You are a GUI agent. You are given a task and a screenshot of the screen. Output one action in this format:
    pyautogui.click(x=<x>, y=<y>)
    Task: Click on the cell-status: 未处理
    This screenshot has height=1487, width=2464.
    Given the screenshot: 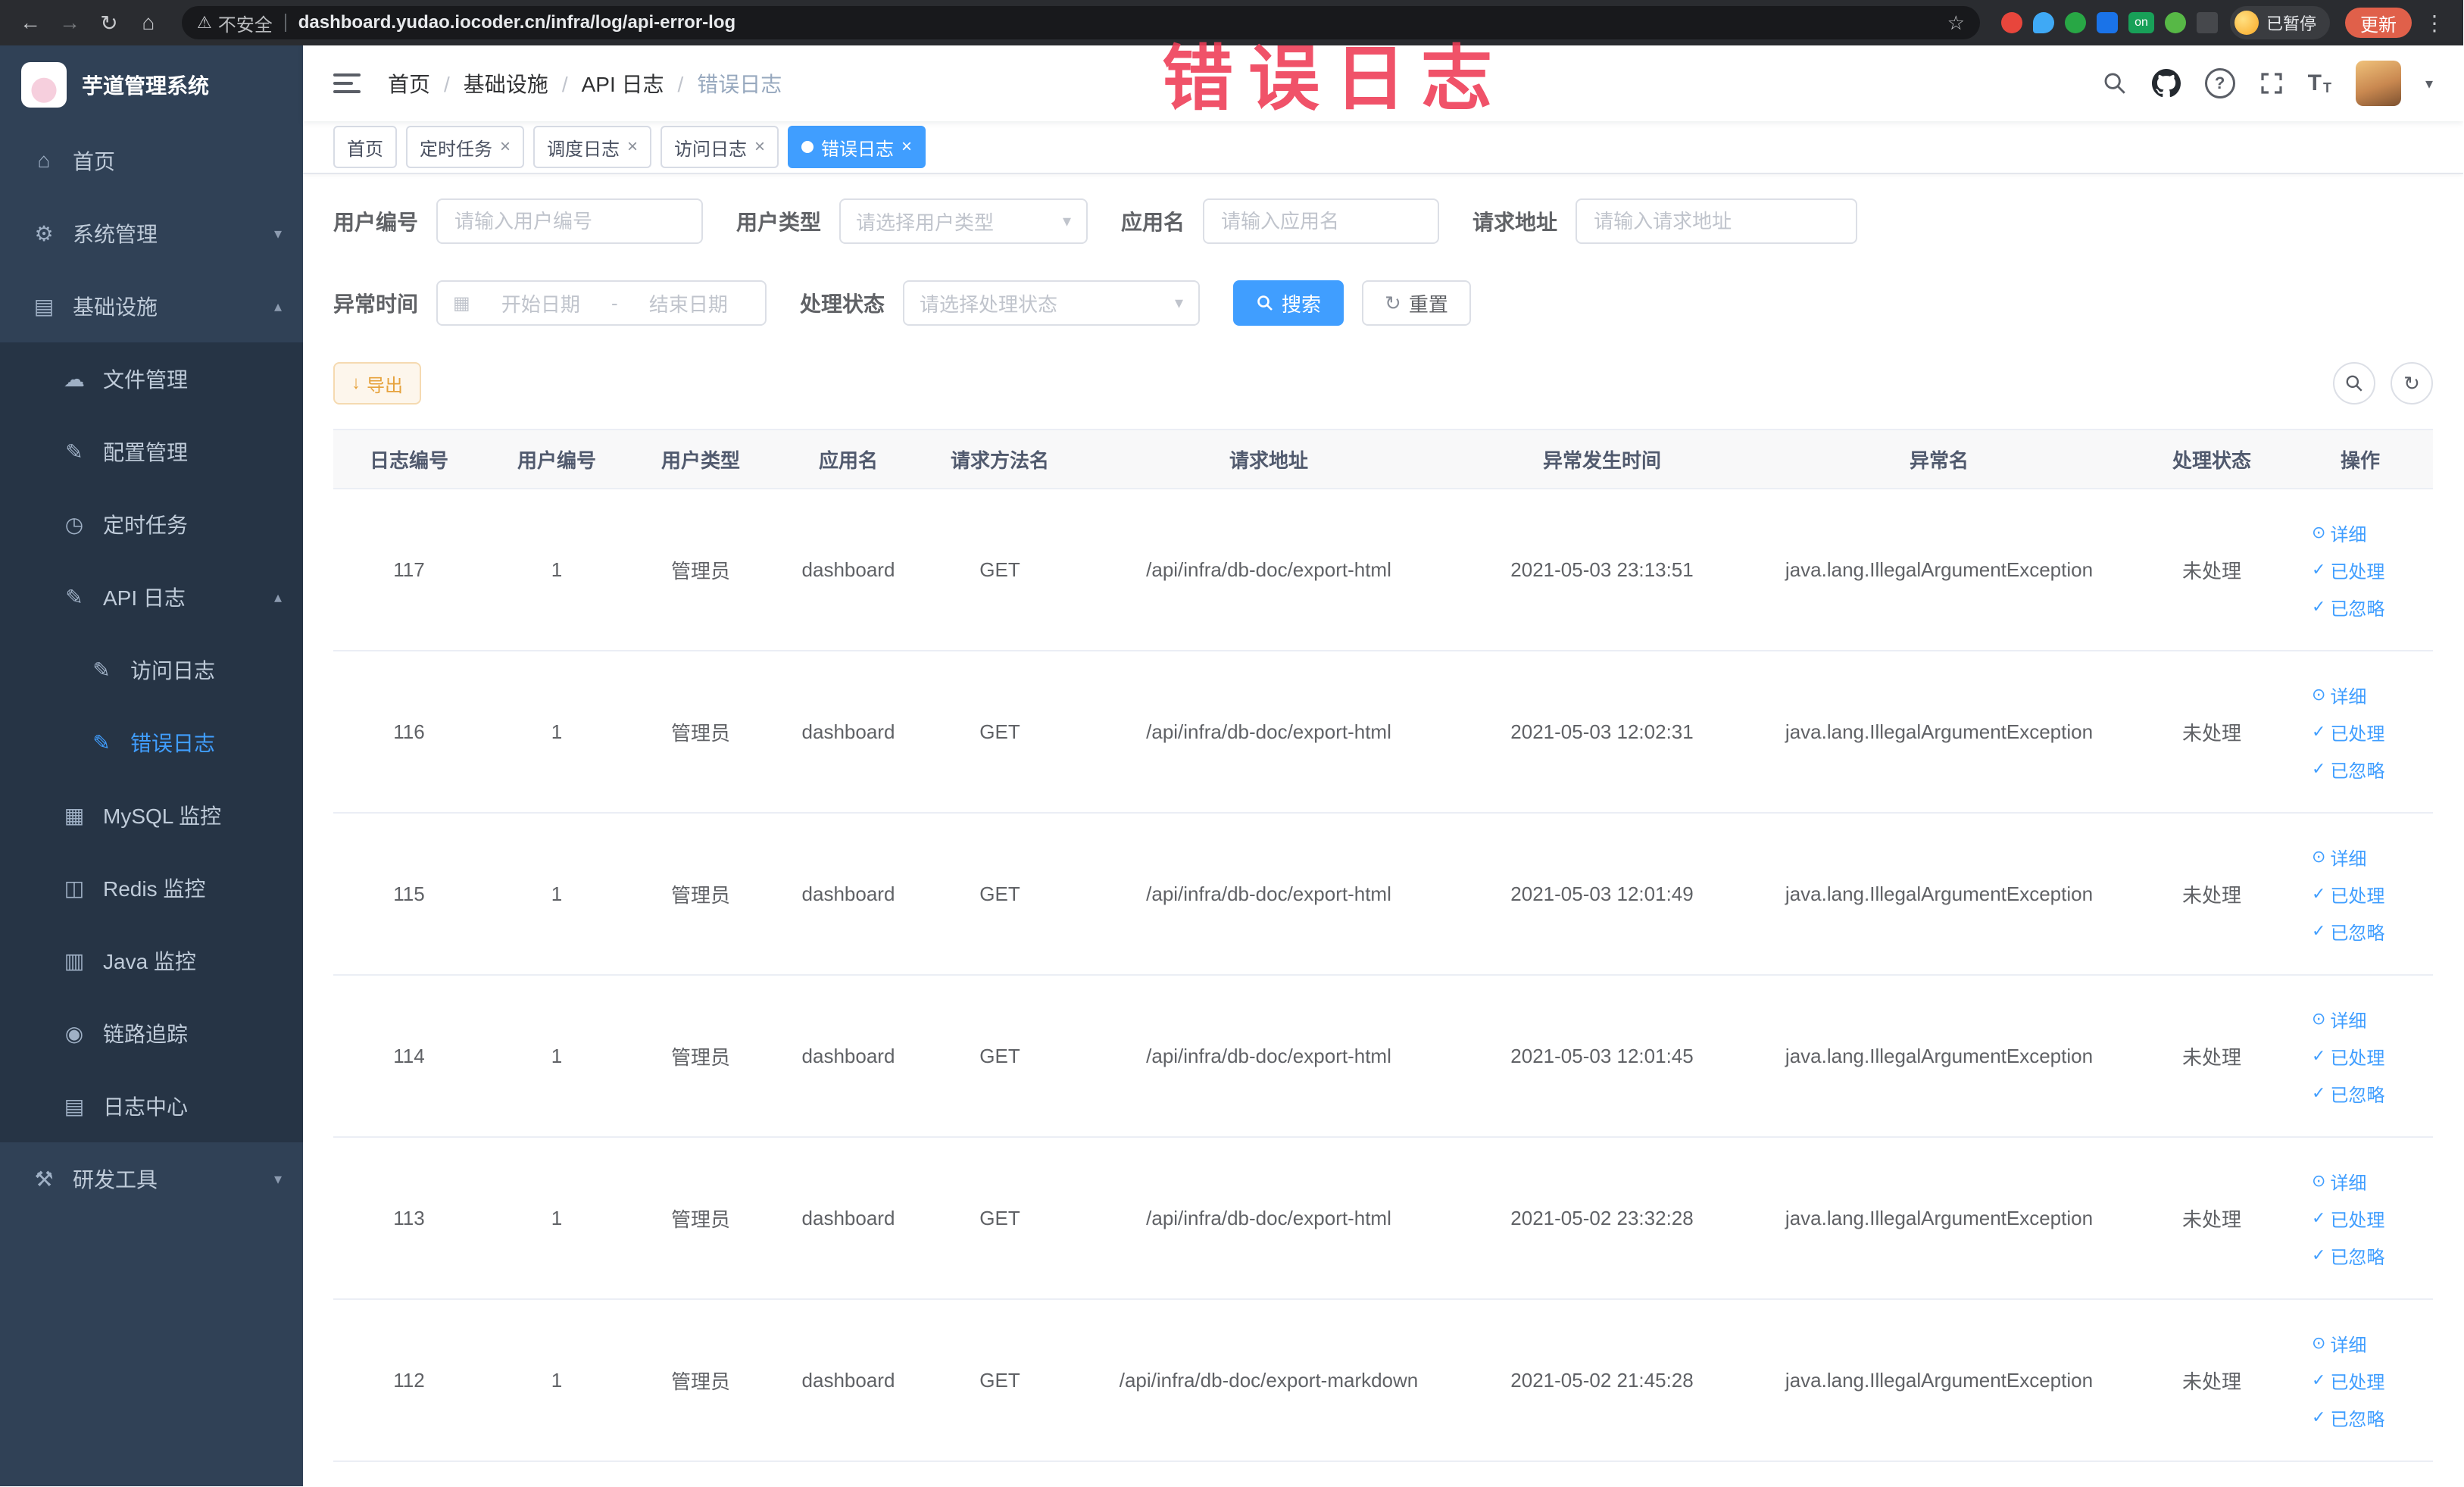 What is the action you would take?
    pyautogui.click(x=2212, y=1218)
    